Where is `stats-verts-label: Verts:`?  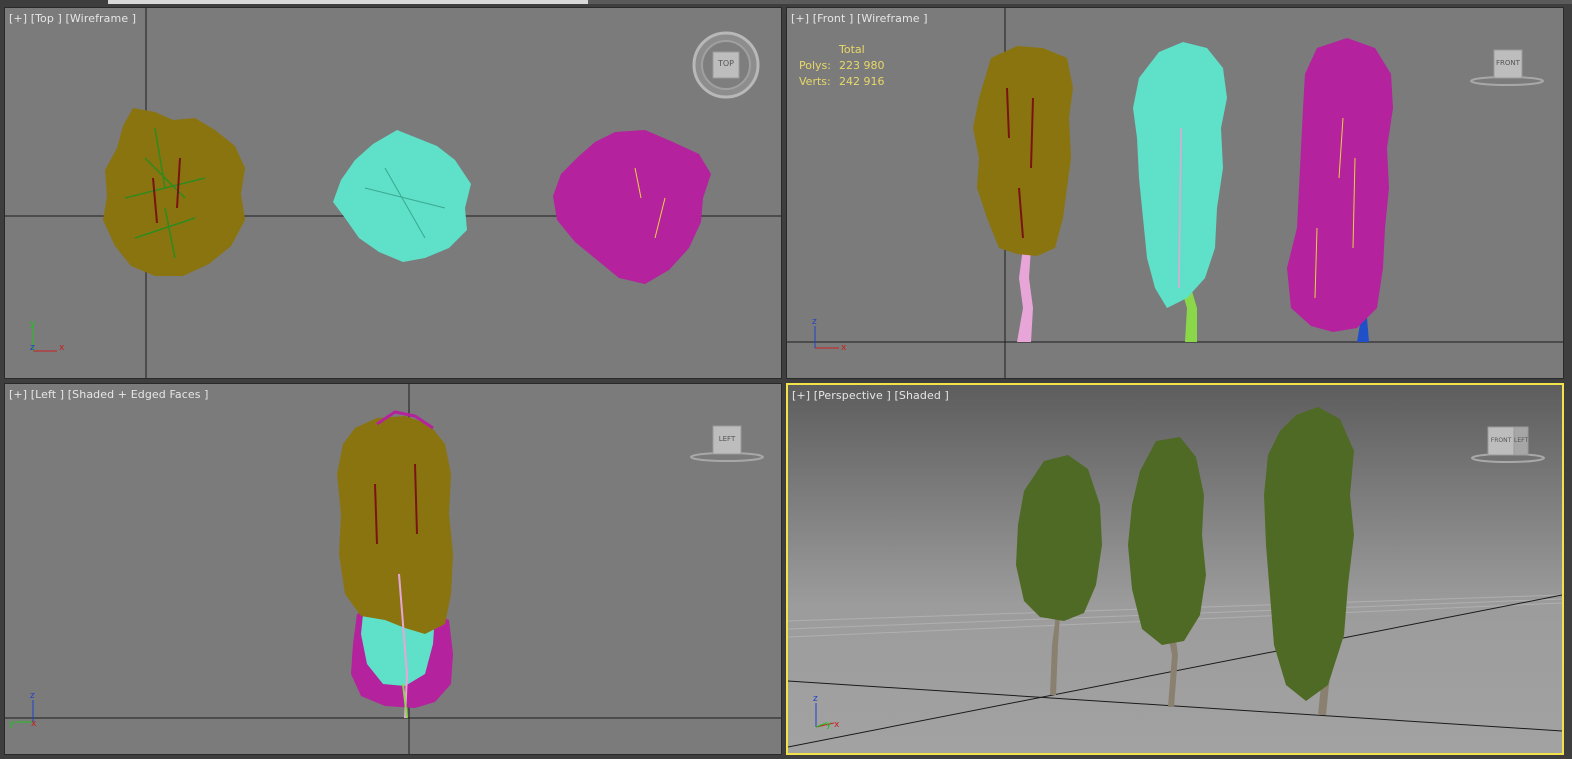 stats-verts-label: Verts: is located at coordinates (815, 81).